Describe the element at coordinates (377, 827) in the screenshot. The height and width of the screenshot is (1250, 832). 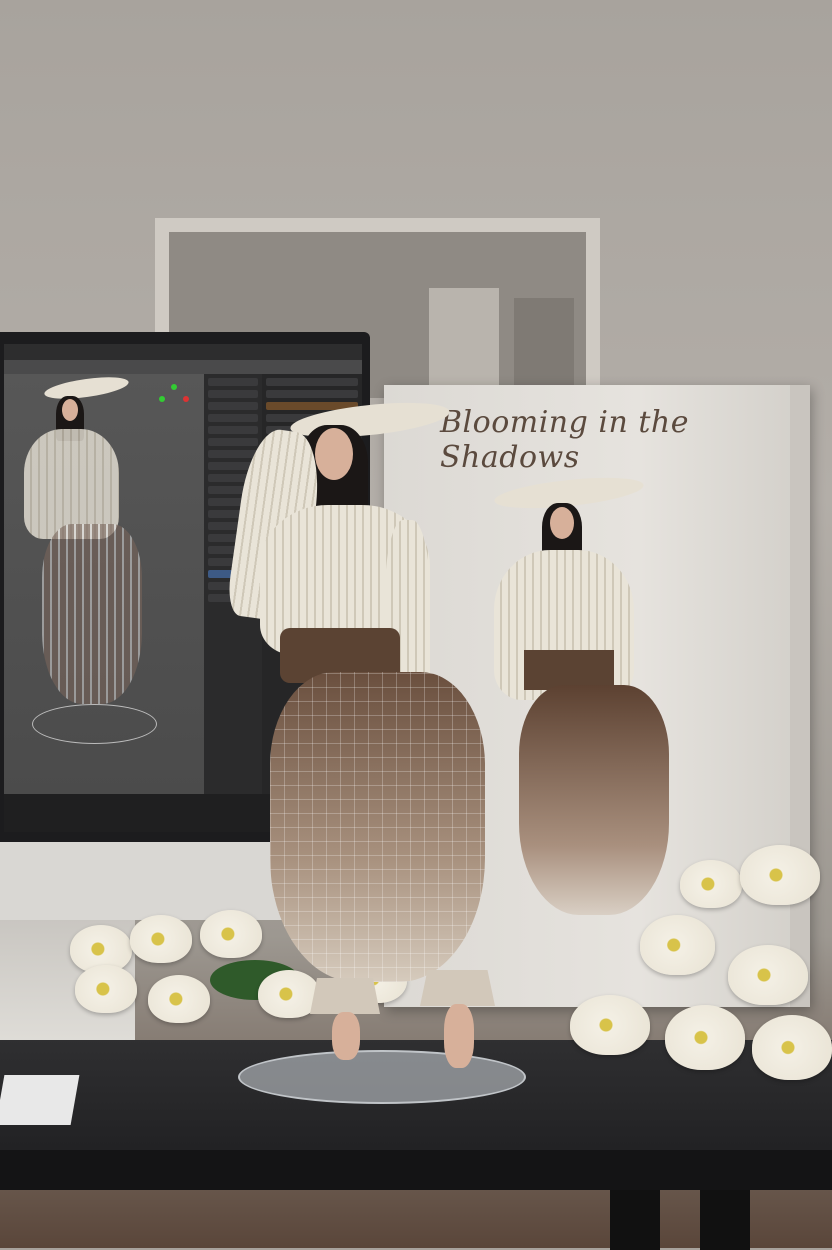
I see `figure-pants` at that location.